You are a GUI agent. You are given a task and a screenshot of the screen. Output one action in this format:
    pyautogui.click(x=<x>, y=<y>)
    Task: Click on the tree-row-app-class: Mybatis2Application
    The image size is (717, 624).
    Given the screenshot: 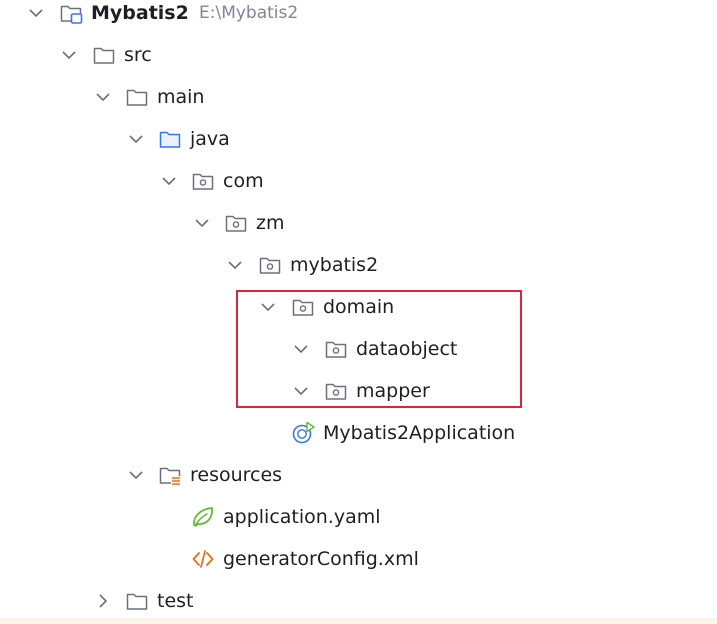 What is the action you would take?
    pyautogui.click(x=358, y=433)
    